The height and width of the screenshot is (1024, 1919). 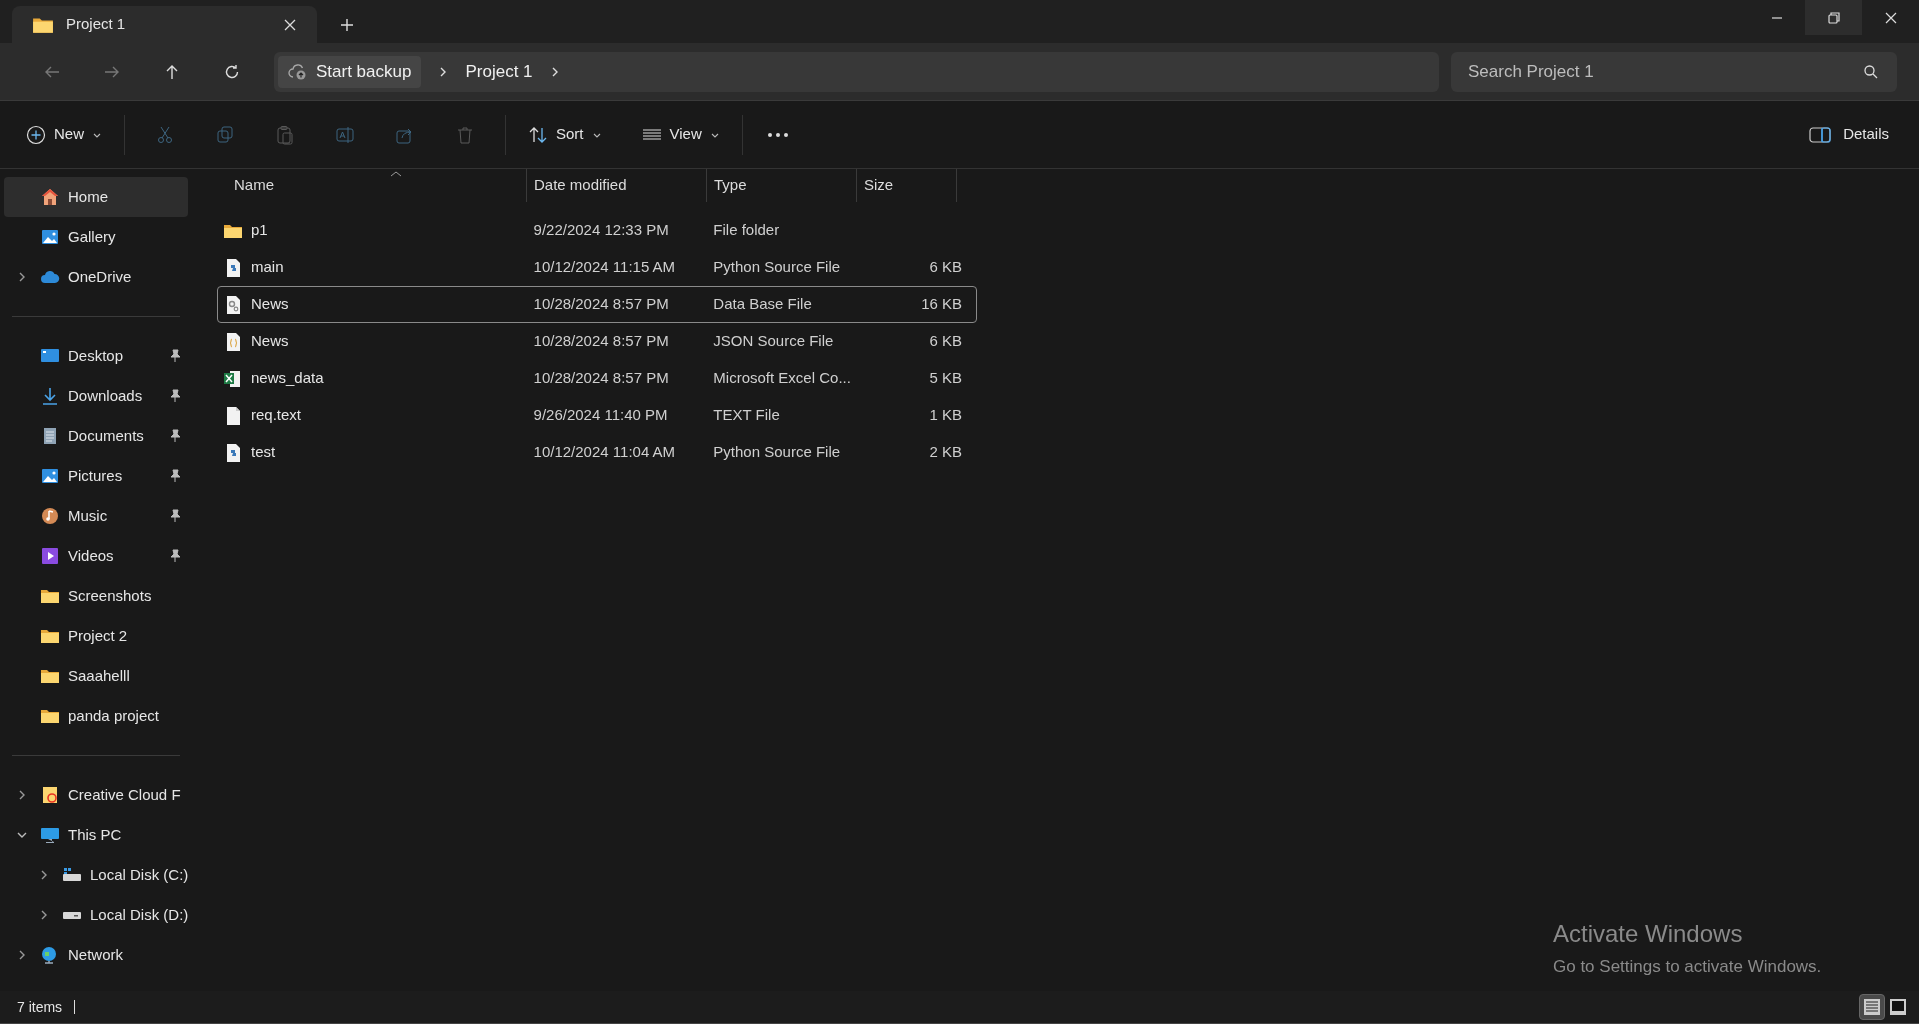 What do you see at coordinates (164, 24) in the screenshot?
I see `tab: Project 1` at bounding box center [164, 24].